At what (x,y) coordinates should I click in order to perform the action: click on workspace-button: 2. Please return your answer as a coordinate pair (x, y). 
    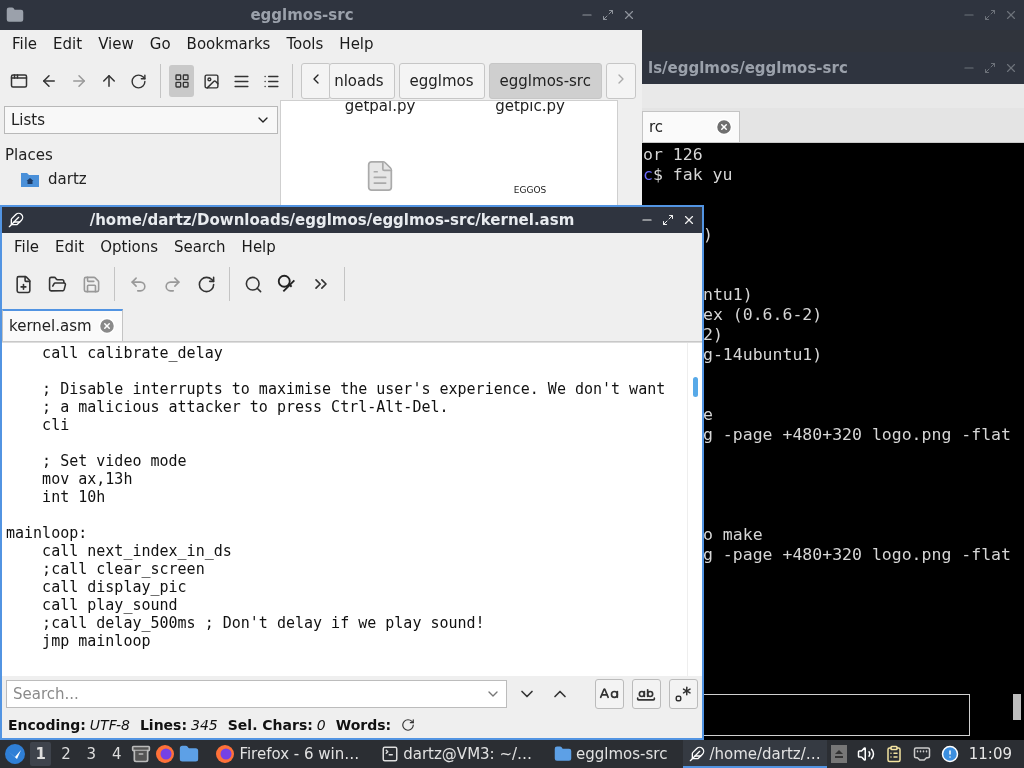
    Looking at the image, I should click on (66, 754).